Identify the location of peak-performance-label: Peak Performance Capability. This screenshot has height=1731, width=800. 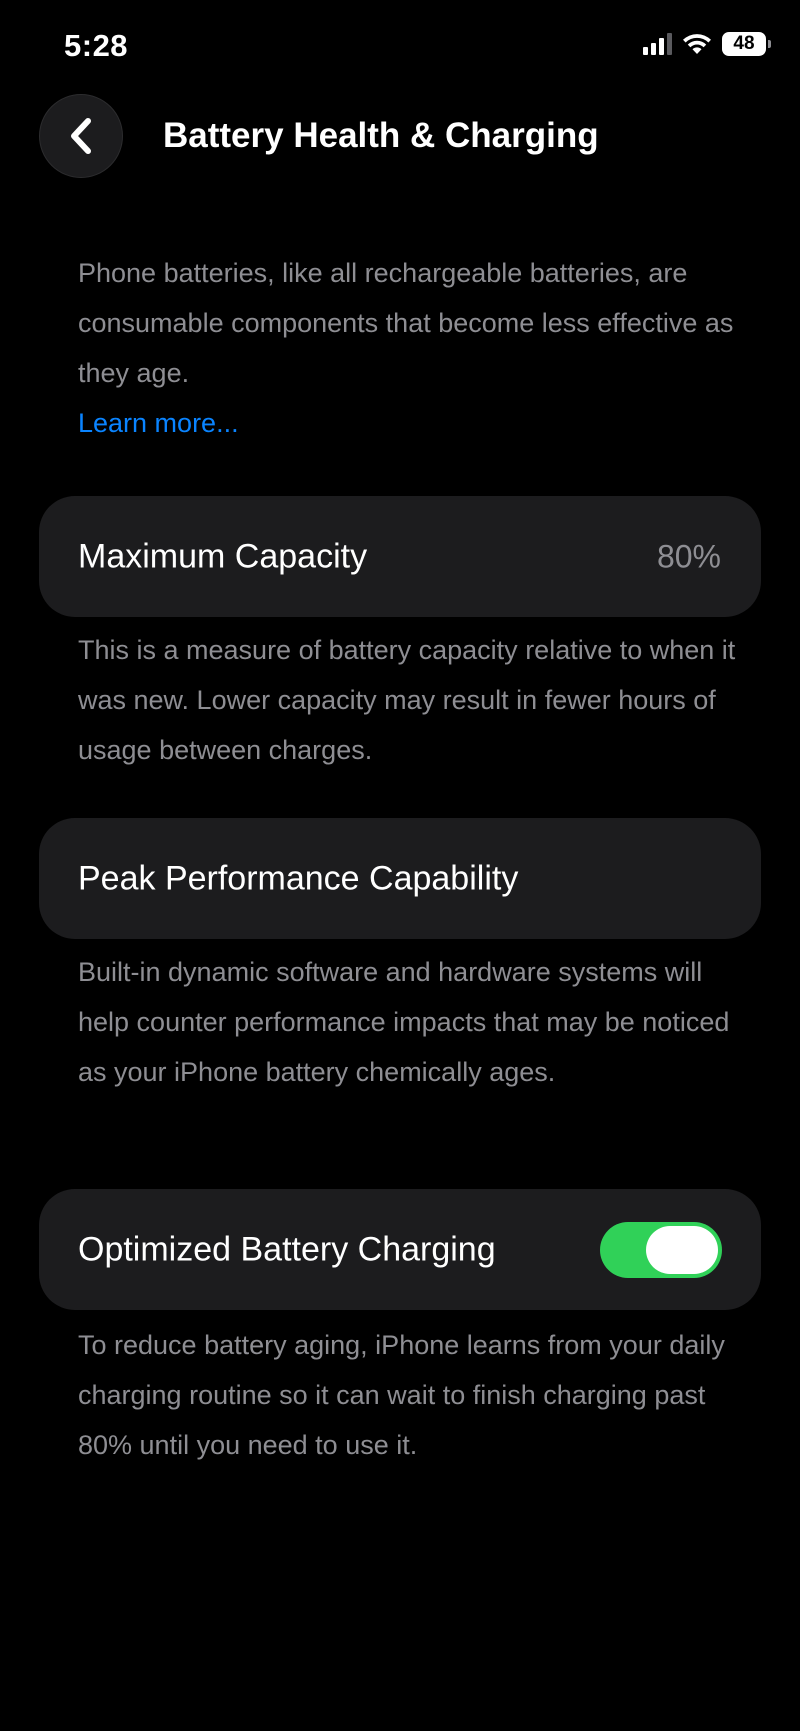
(298, 878).